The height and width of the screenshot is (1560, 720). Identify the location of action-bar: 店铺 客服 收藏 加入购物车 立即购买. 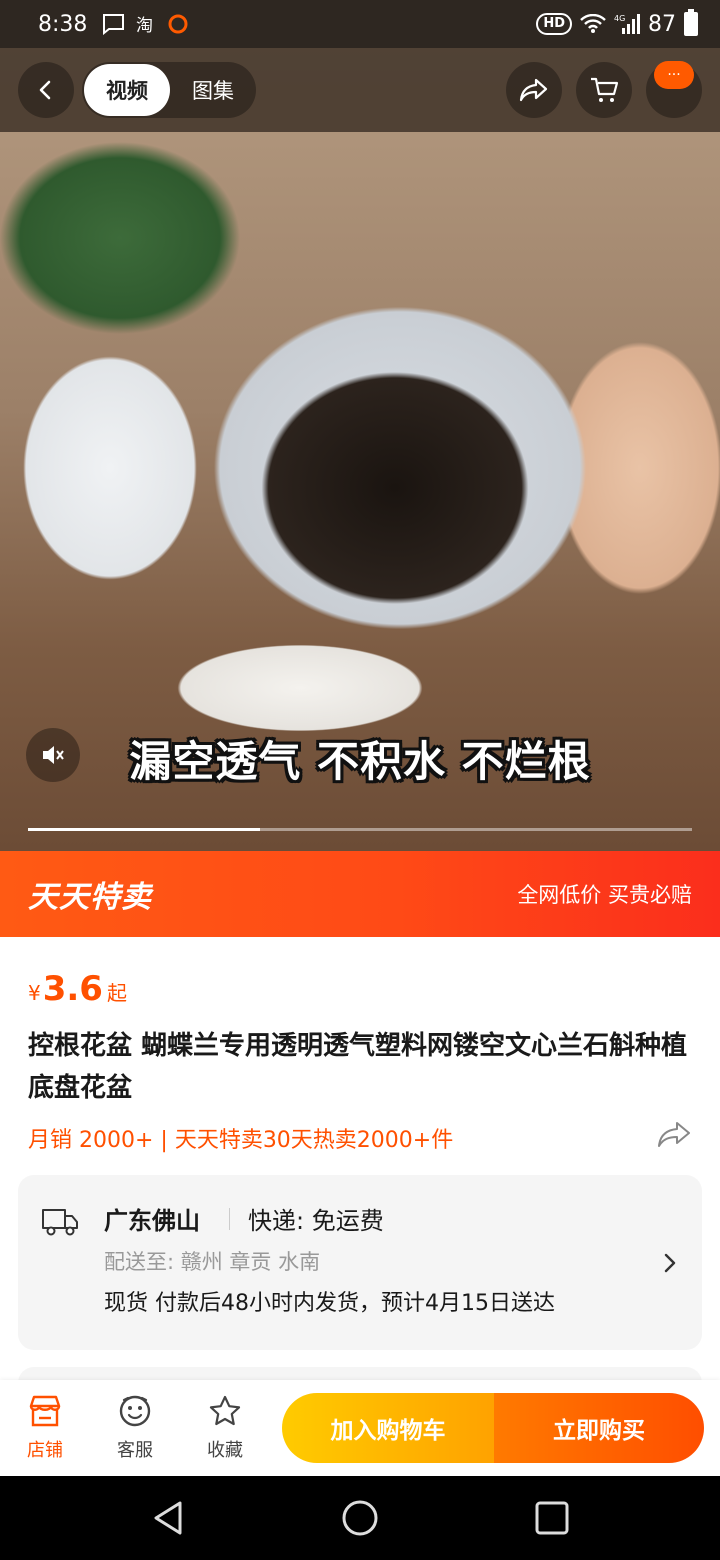
(360, 1428).